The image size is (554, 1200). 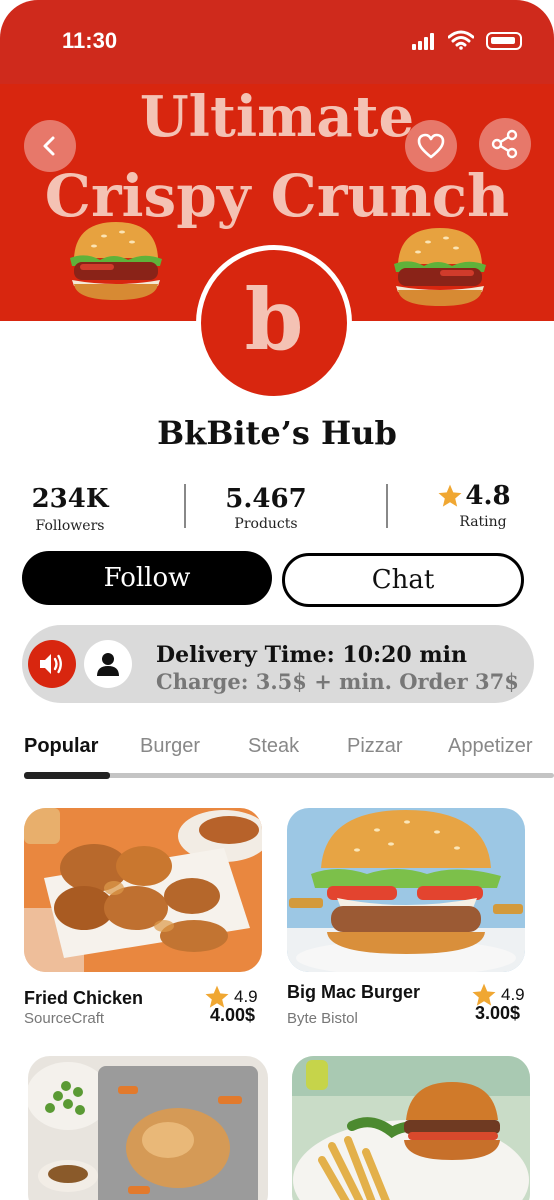 I want to click on fried-chicken-picture, so click(x=143, y=890).